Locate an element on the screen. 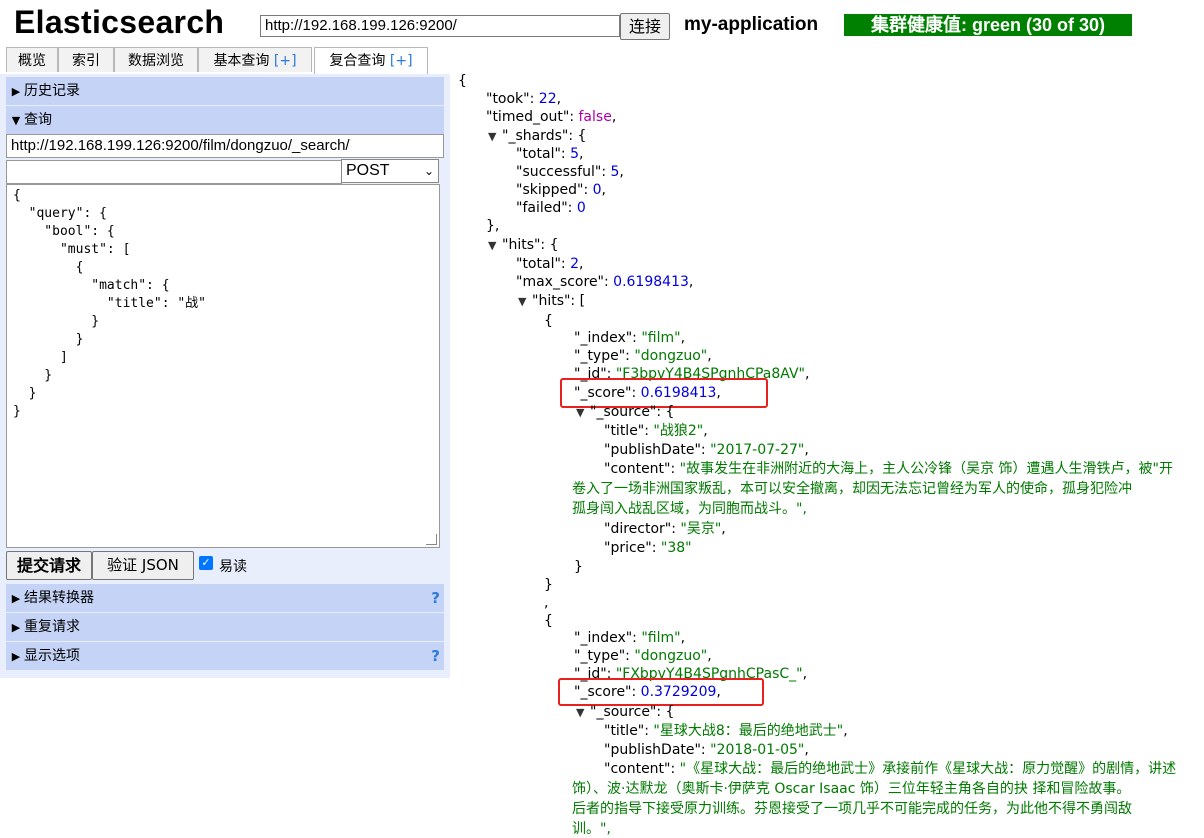 This screenshot has width=1204, height=838. json-value: false is located at coordinates (595, 117).